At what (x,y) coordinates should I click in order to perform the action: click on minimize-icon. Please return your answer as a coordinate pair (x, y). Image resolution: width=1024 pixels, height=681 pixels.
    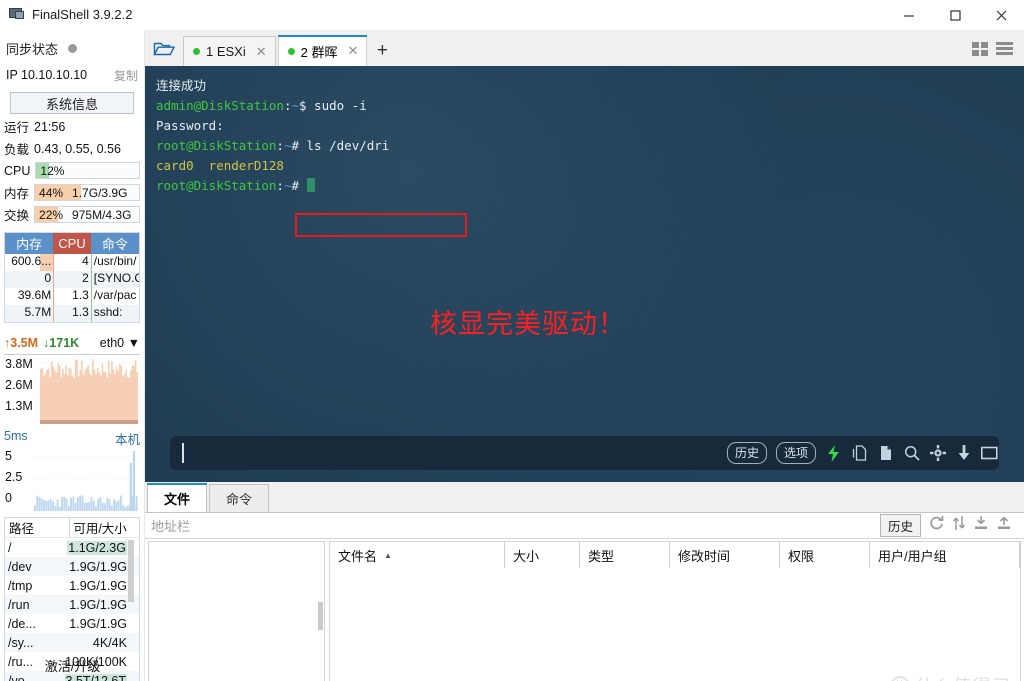
    Looking at the image, I should click on (909, 15).